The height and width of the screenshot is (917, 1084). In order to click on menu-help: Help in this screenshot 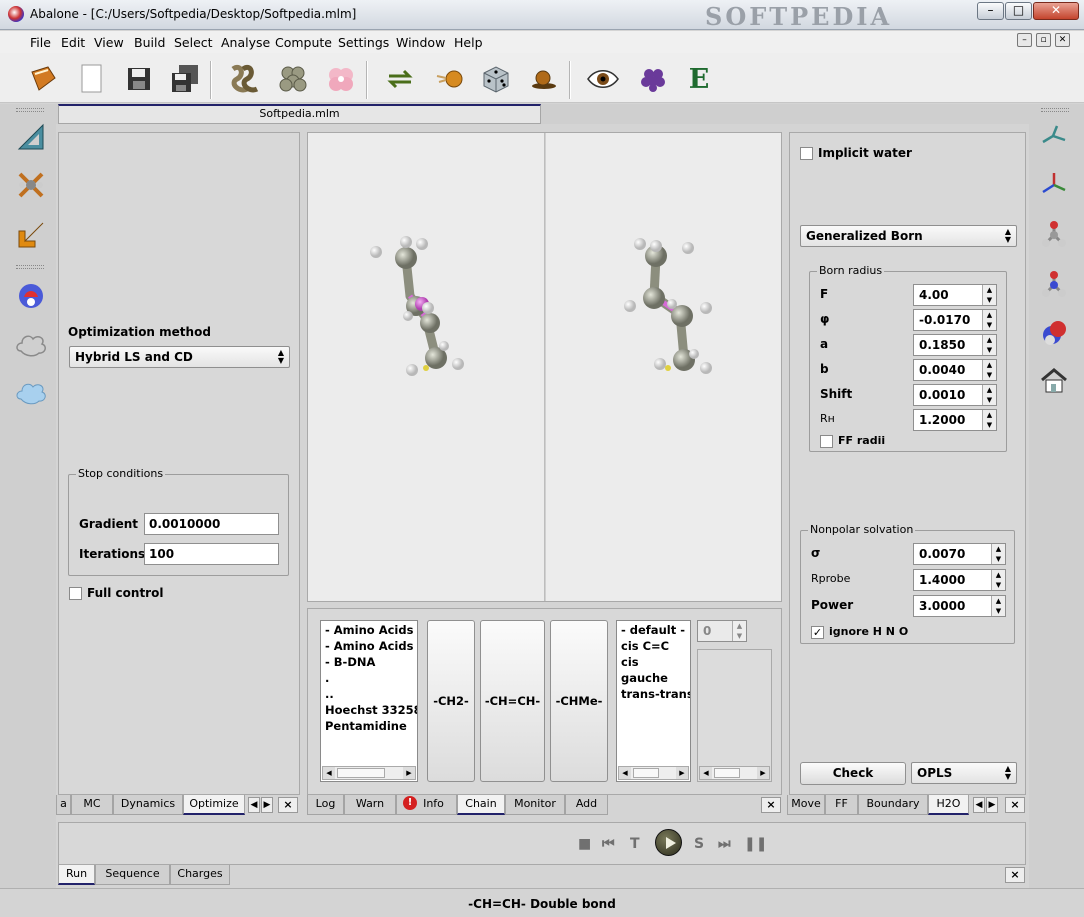, I will do `click(468, 42)`.